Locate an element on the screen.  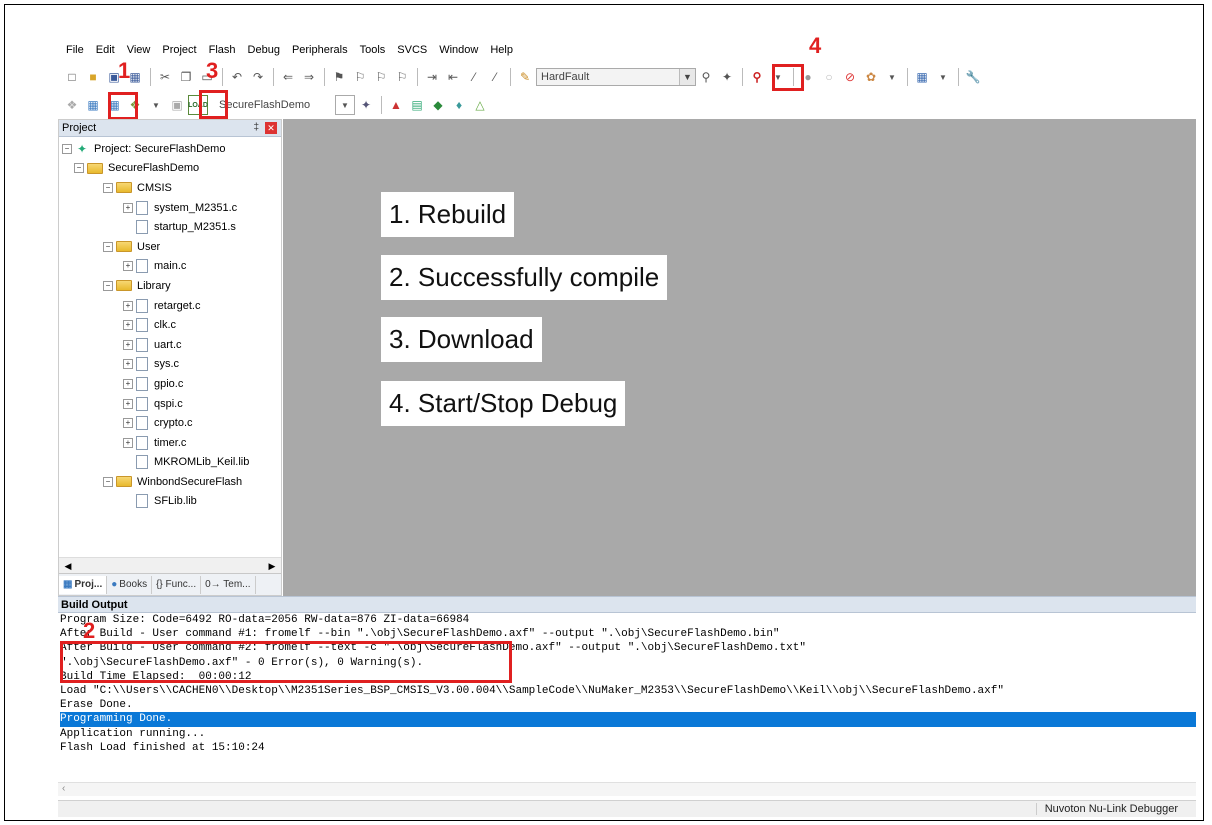
manage-components-icon: ▤ is located at coordinates (417, 105).